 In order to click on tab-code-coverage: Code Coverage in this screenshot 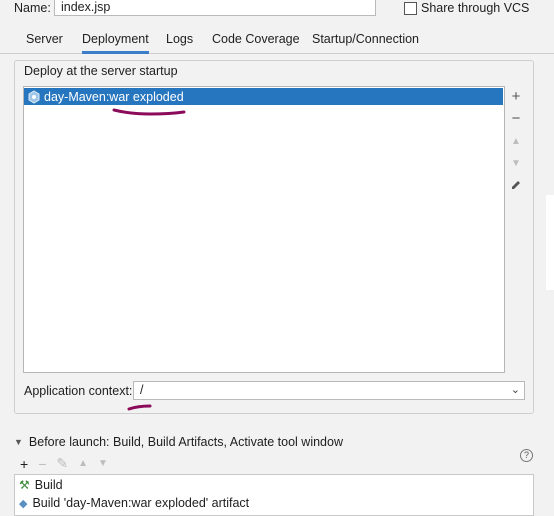, I will do `click(256, 39)`.